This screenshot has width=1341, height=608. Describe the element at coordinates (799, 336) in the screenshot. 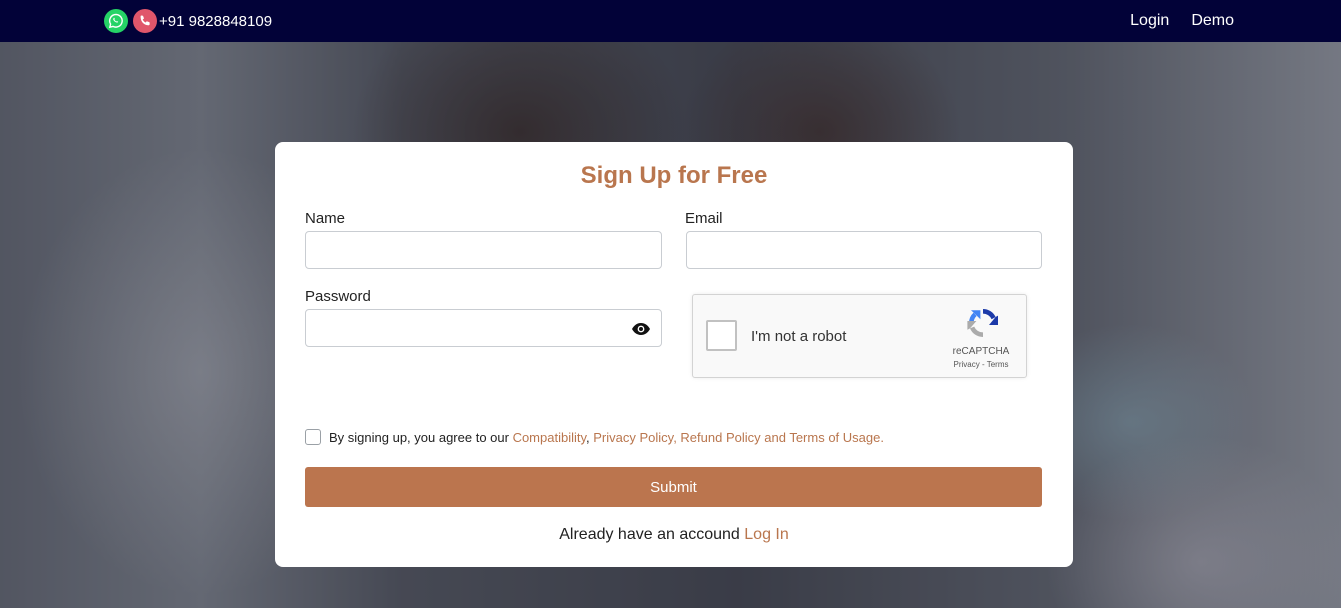

I see `recaptcha-label: I'm not a robot` at that location.